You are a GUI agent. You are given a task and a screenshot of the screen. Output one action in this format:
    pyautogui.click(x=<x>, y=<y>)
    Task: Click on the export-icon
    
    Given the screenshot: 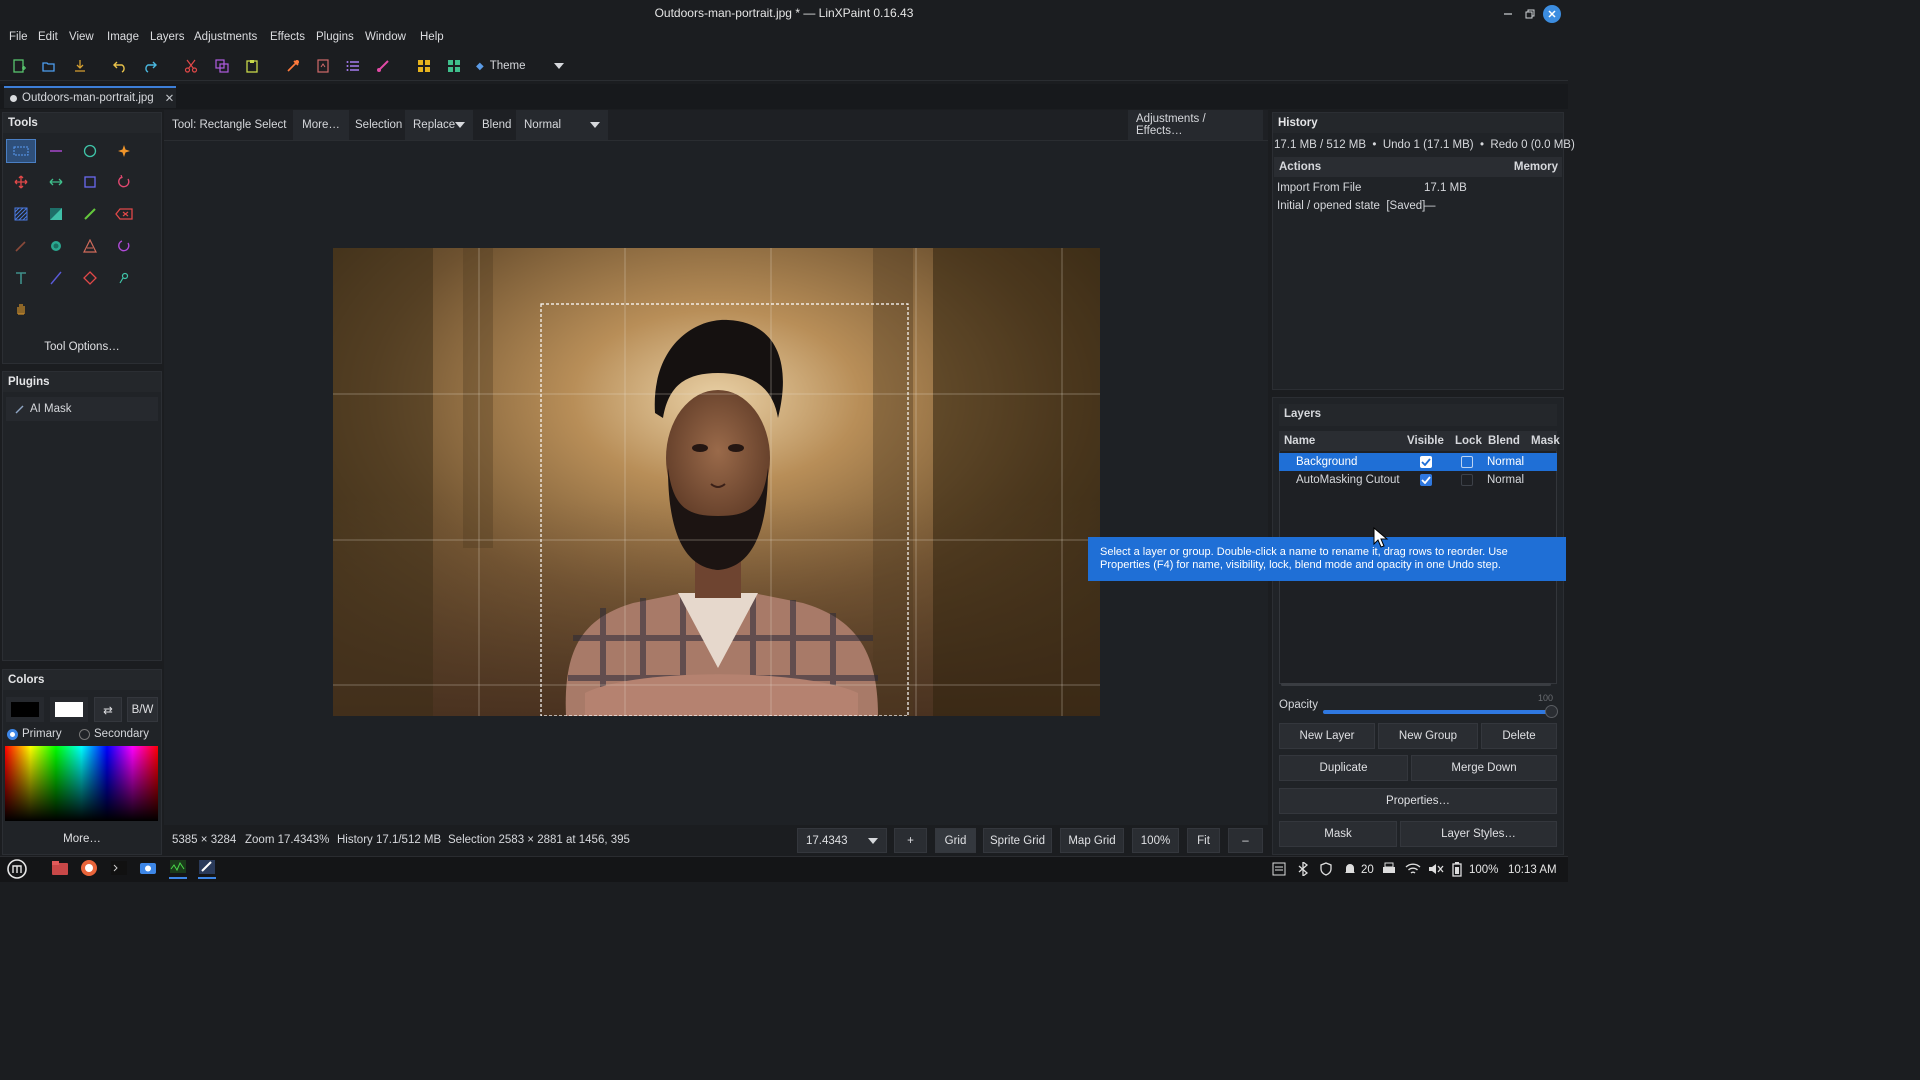 What is the action you would take?
    pyautogui.click(x=323, y=66)
    